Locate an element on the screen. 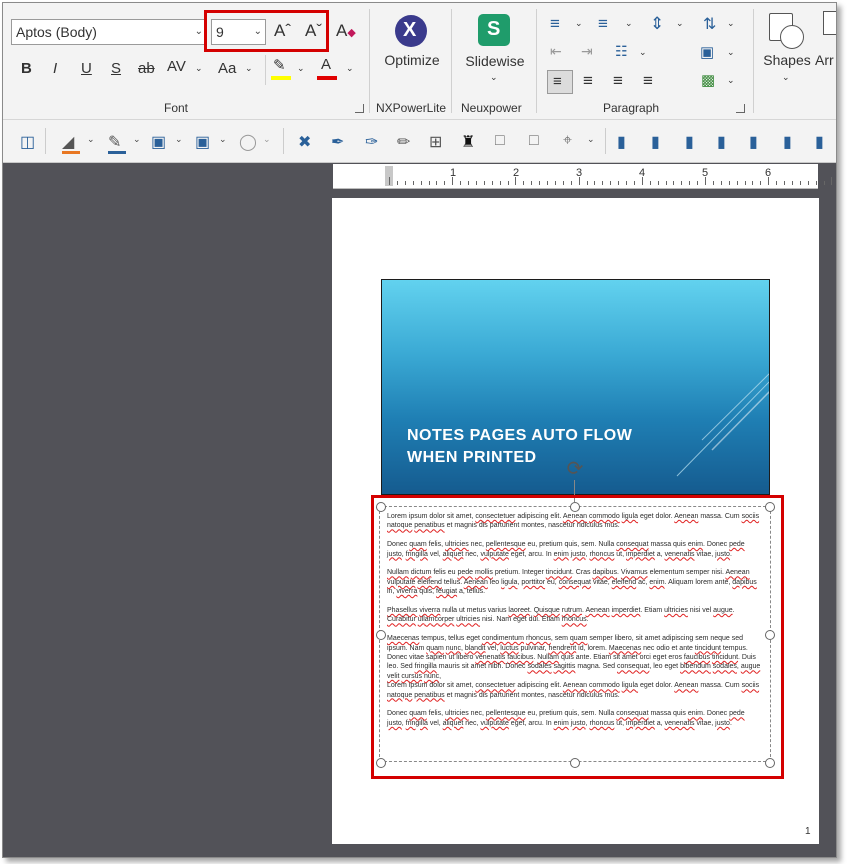  shape-effects-icon: ▣ is located at coordinates (158, 142).